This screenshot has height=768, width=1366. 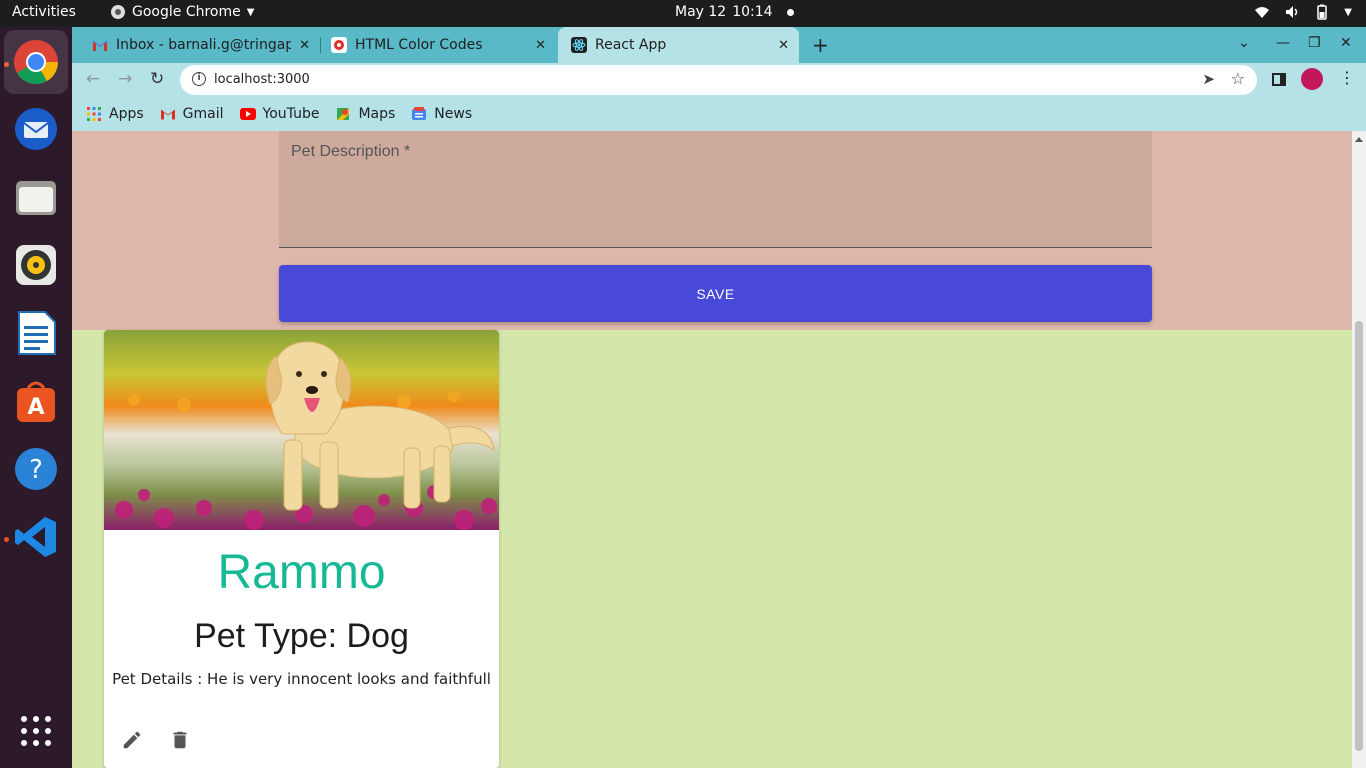 I want to click on bookmark-label: News, so click(x=453, y=114).